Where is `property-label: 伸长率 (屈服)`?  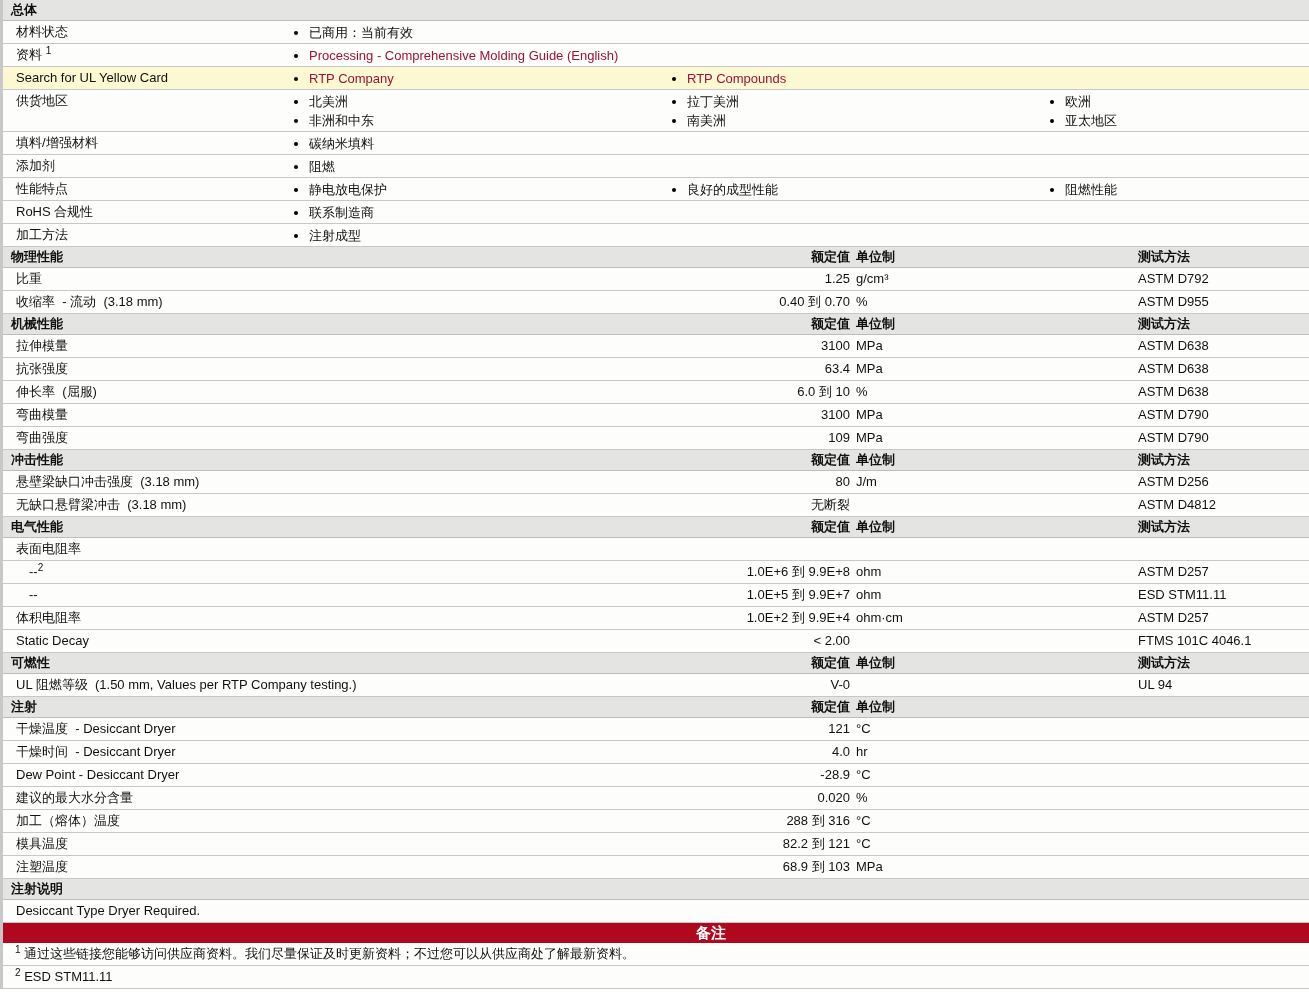
property-label: 伸长率 (屈服) is located at coordinates (56, 392).